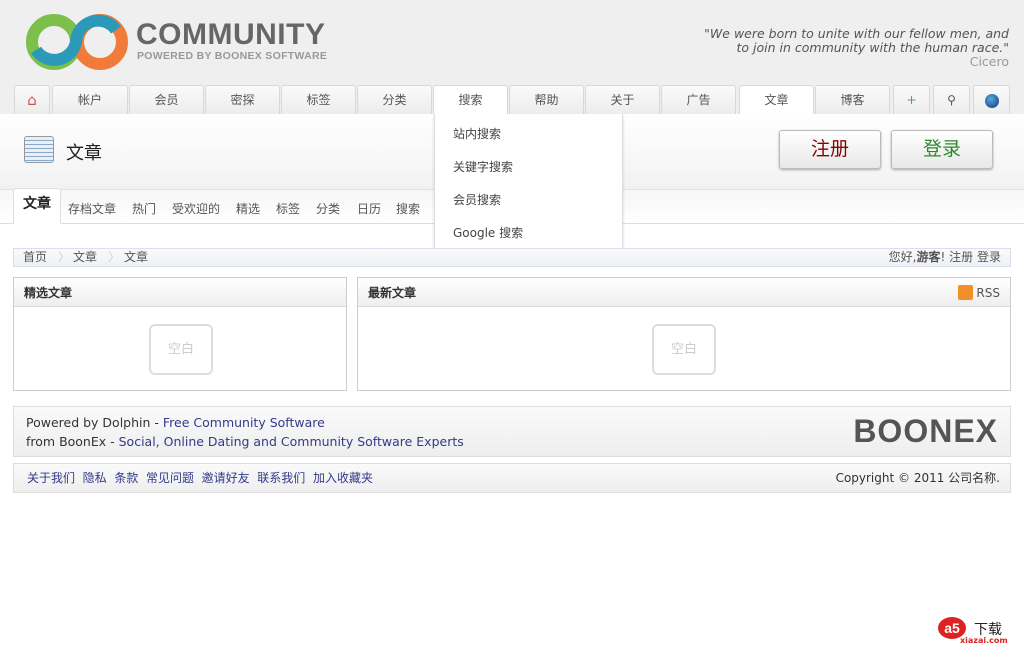 The height and width of the screenshot is (651, 1024). What do you see at coordinates (394, 100) in the screenshot?
I see `tab-categories: 分类` at bounding box center [394, 100].